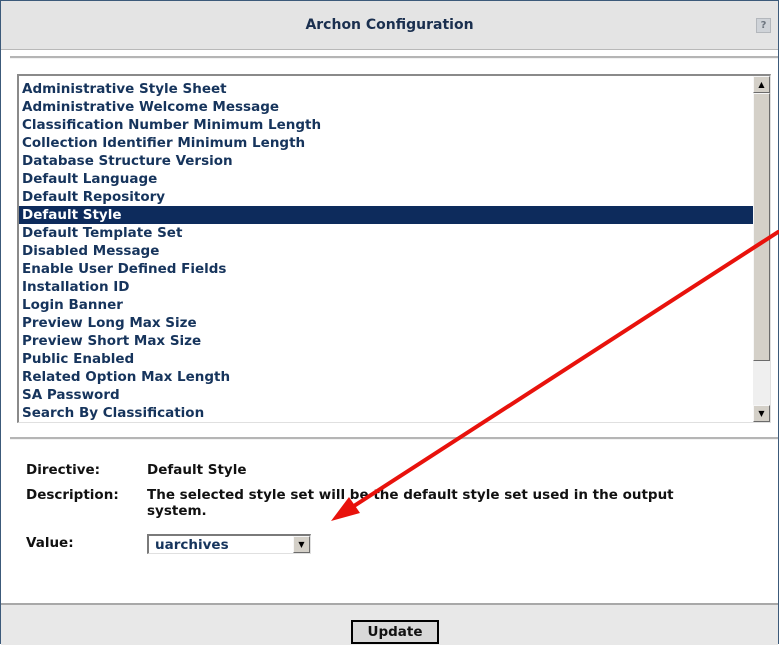 This screenshot has height=645, width=779. Describe the element at coordinates (345, 509) in the screenshot. I see `arrow-head` at that location.